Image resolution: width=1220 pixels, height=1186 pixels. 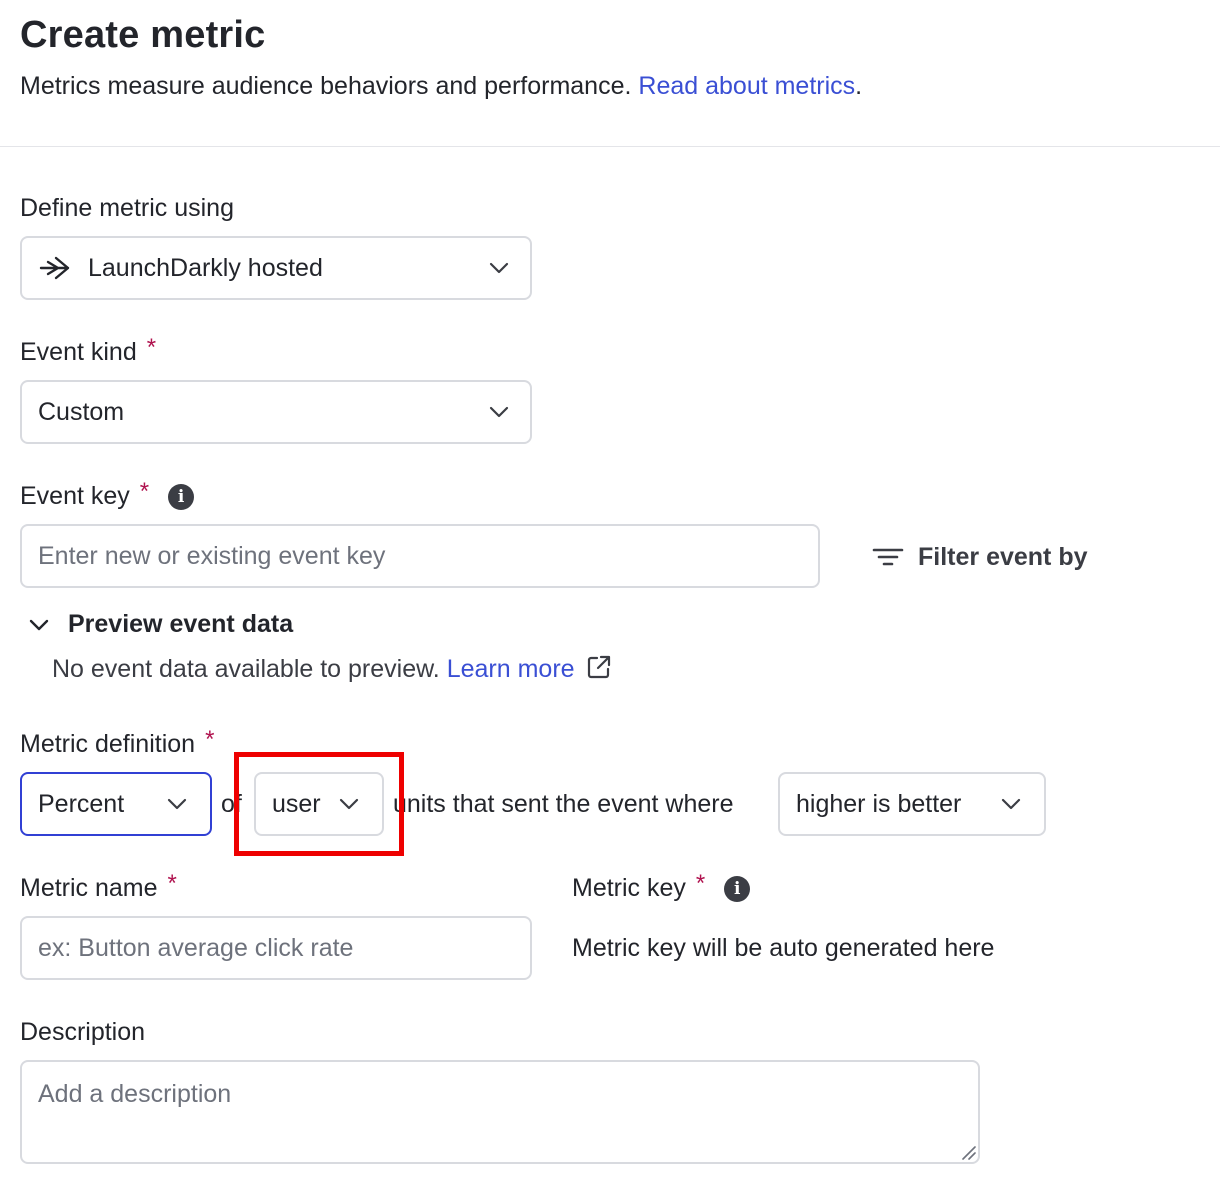 What do you see at coordinates (108, 744) in the screenshot?
I see `metric-definition-label-text: Metric definition` at bounding box center [108, 744].